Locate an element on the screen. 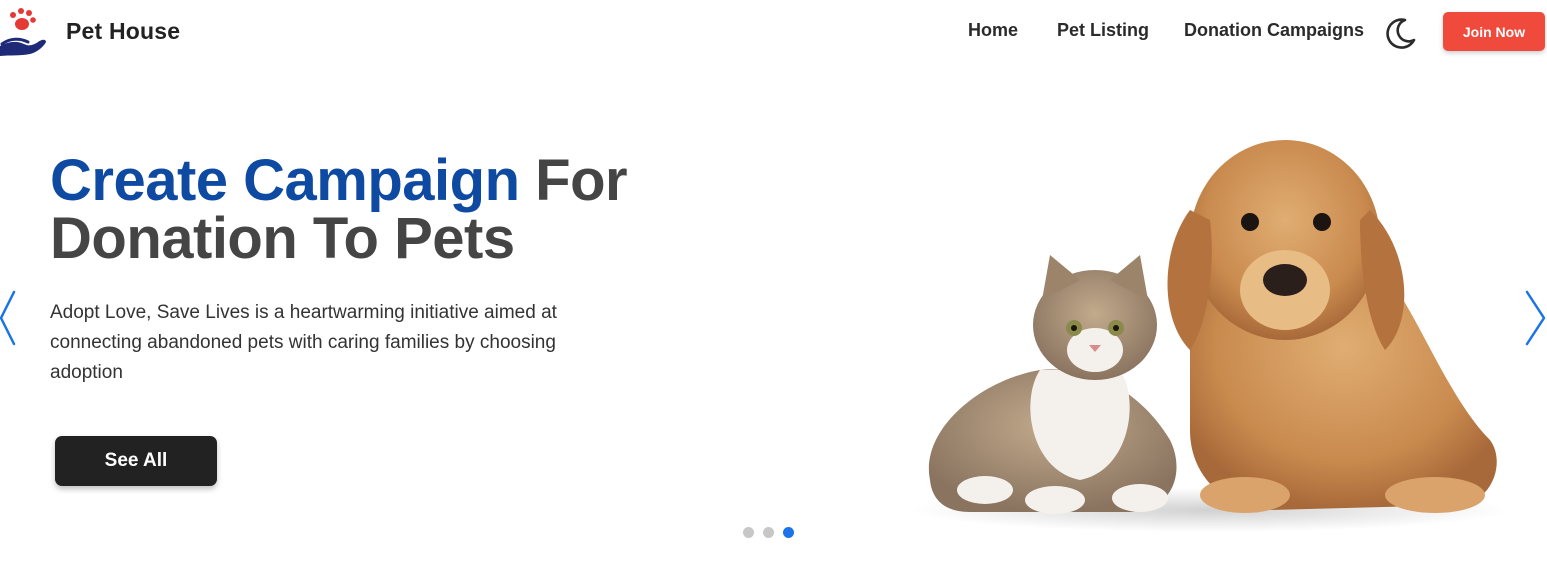 The width and height of the screenshot is (1547, 574). chevron-left-icon is located at coordinates (11, 318).